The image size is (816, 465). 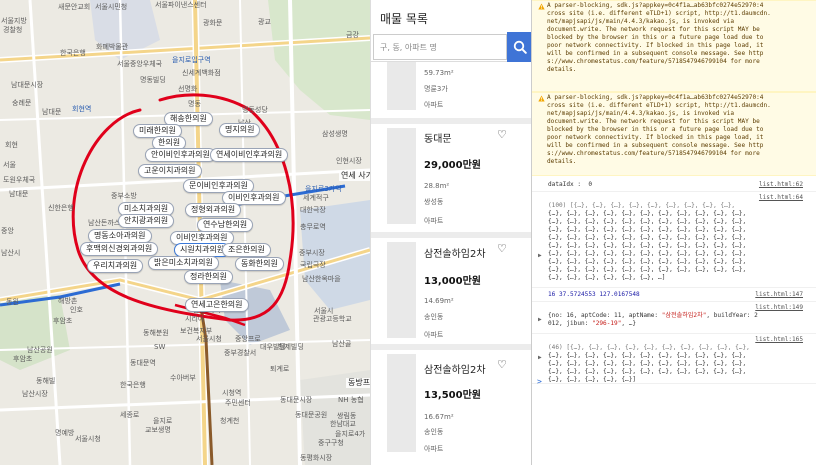 I want to click on map-clinic-marker: 우리치과의원, so click(x=115, y=266).